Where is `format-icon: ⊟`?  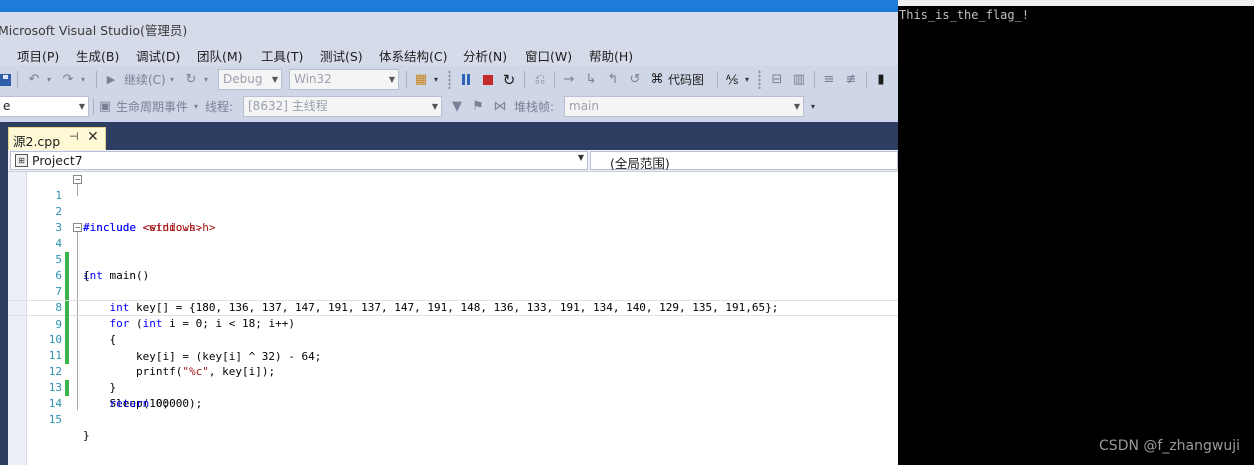 format-icon: ⊟ is located at coordinates (777, 79).